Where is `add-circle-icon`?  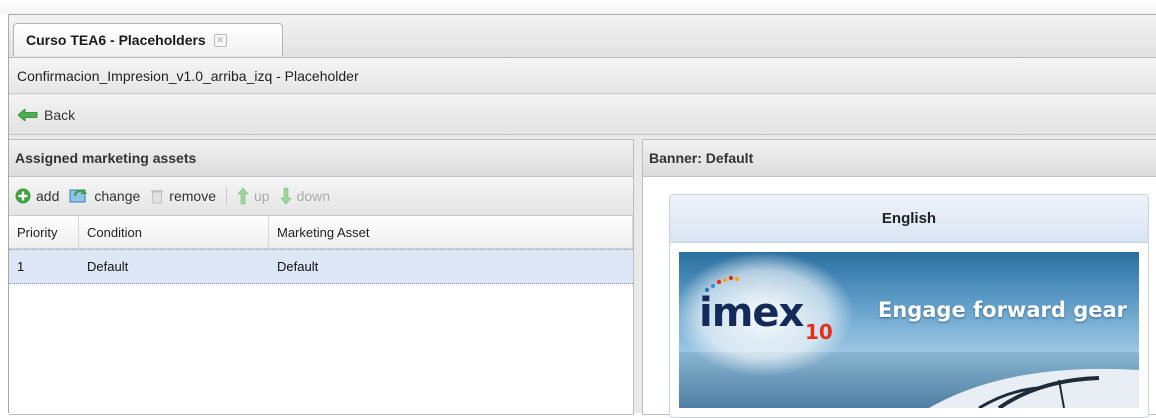 add-circle-icon is located at coordinates (23, 196).